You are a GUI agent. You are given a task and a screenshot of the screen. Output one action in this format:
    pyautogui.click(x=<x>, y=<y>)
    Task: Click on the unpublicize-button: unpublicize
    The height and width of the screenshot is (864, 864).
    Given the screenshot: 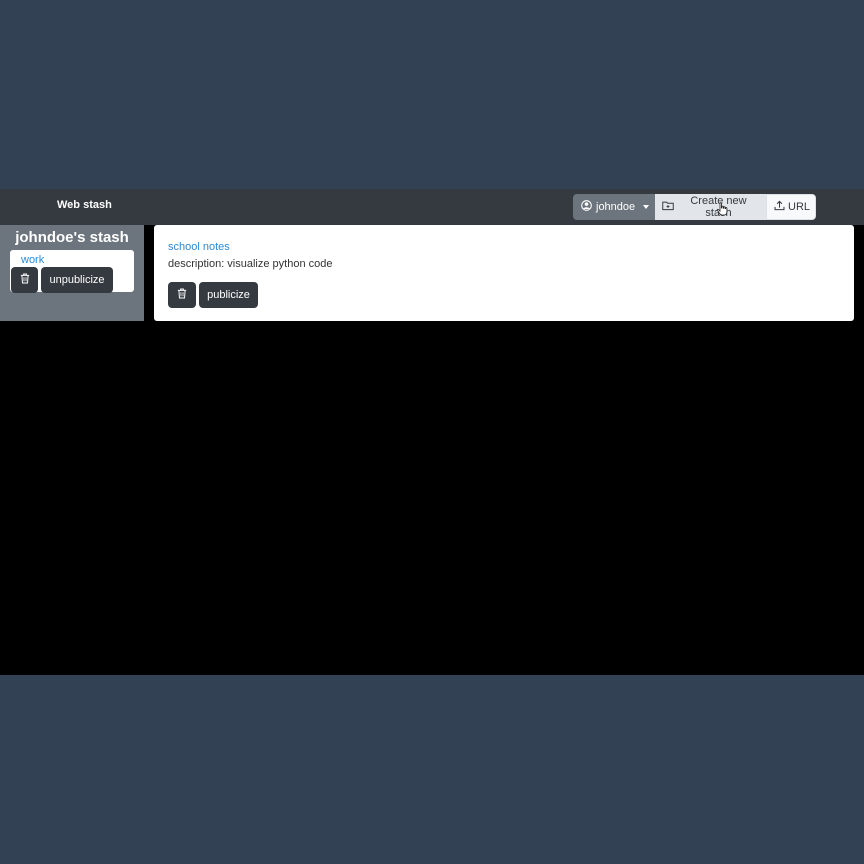 What is the action you would take?
    pyautogui.click(x=77, y=280)
    